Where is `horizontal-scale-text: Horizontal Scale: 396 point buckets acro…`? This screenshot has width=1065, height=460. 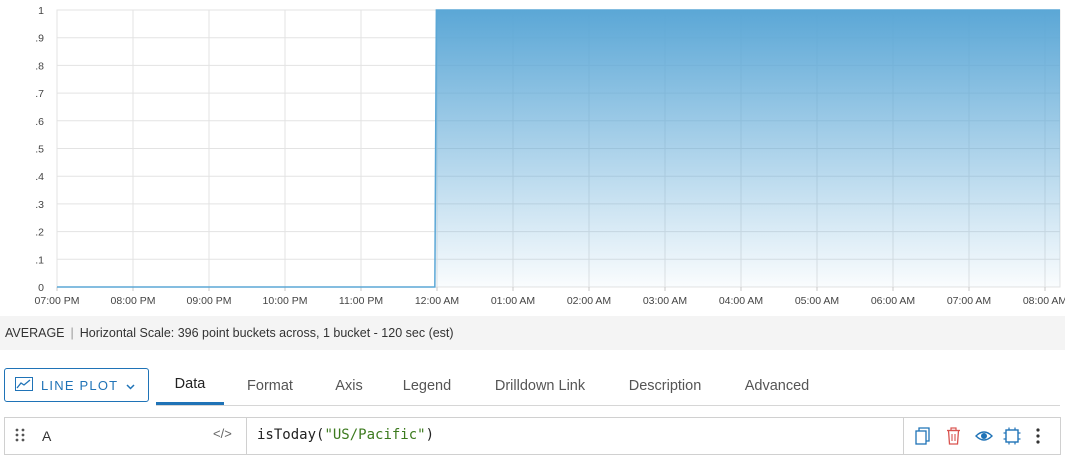
horizontal-scale-text: Horizontal Scale: 396 point buckets acro… is located at coordinates (266, 333).